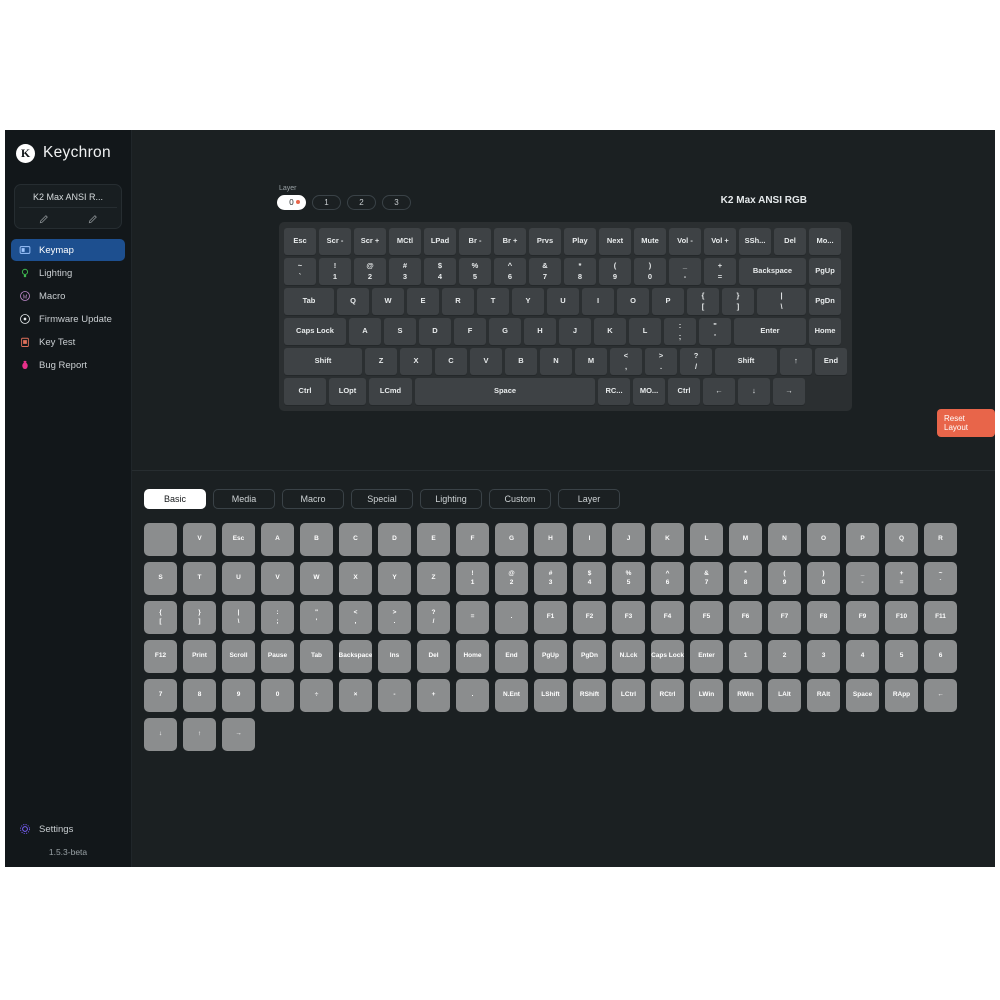 The height and width of the screenshot is (1000, 1000). Describe the element at coordinates (738, 301) in the screenshot. I see `keyboard-key: }]` at that location.